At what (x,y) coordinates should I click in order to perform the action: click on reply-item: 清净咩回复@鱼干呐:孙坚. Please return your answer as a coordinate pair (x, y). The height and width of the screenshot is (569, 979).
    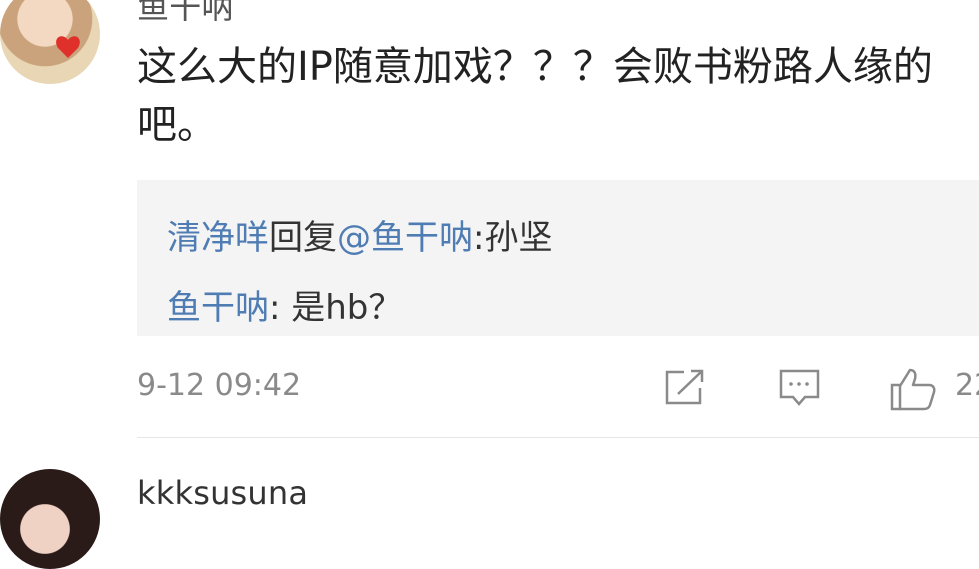
    Looking at the image, I should click on (359, 234).